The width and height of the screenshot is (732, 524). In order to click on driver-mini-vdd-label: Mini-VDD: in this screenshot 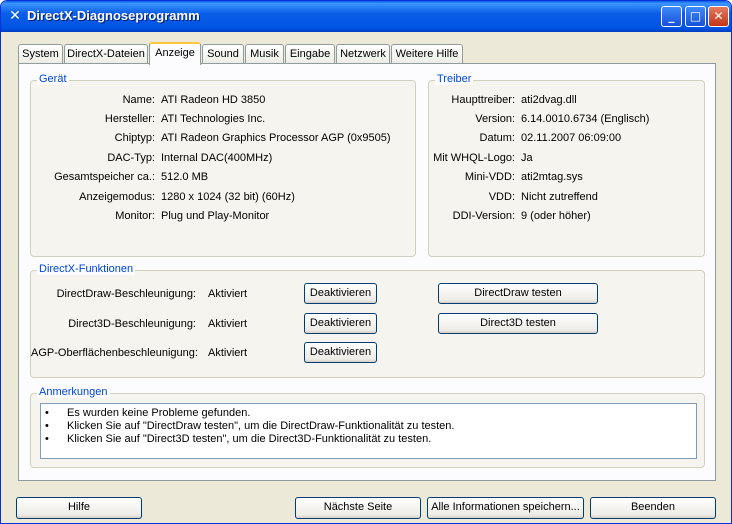, I will do `click(489, 177)`.